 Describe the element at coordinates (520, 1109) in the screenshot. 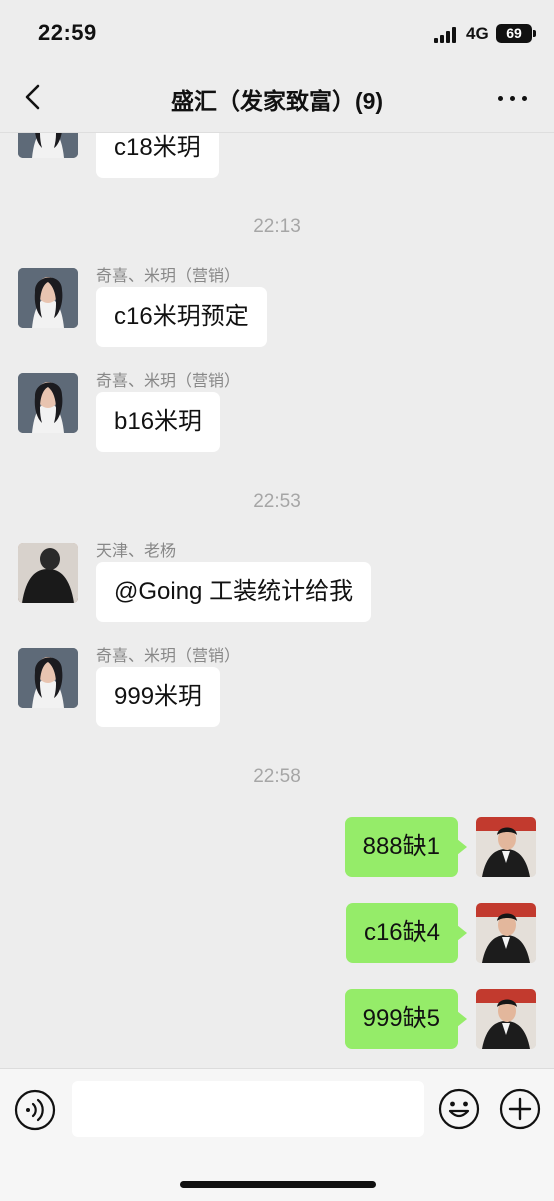

I see `plus-icon` at that location.